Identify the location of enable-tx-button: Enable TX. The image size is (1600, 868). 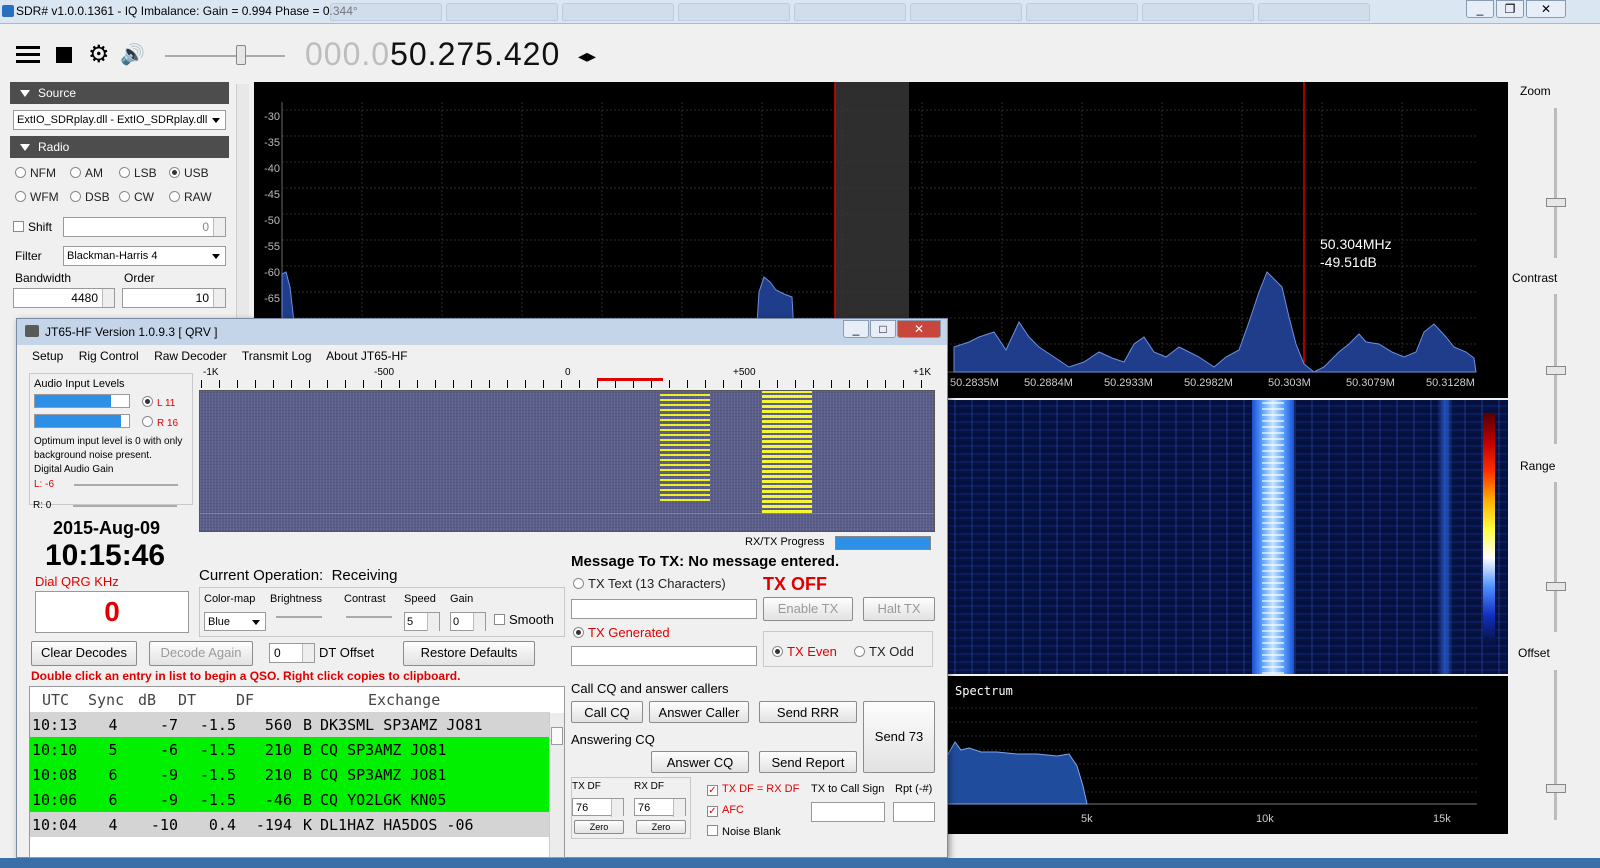
(808, 609).